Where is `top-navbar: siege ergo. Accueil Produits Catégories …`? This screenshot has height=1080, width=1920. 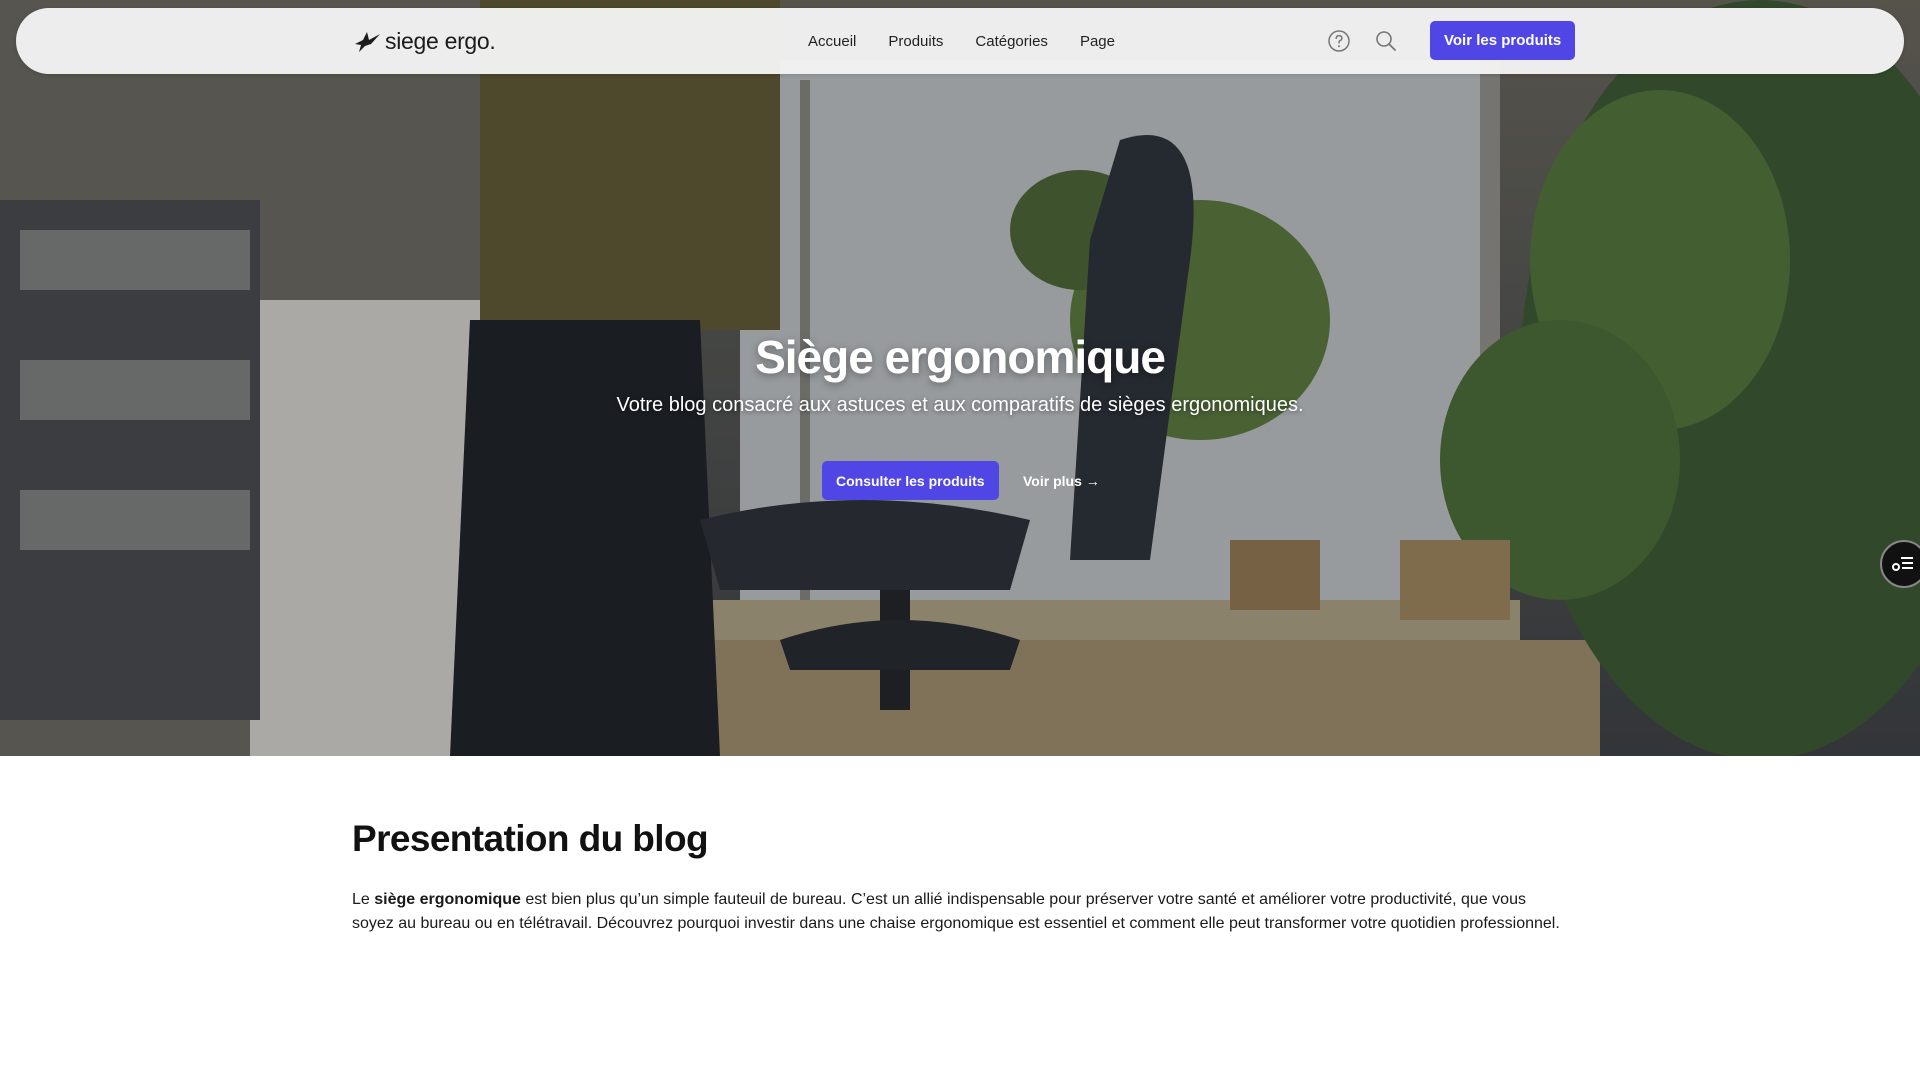 top-navbar: siege ergo. Accueil Produits Catégories … is located at coordinates (960, 41).